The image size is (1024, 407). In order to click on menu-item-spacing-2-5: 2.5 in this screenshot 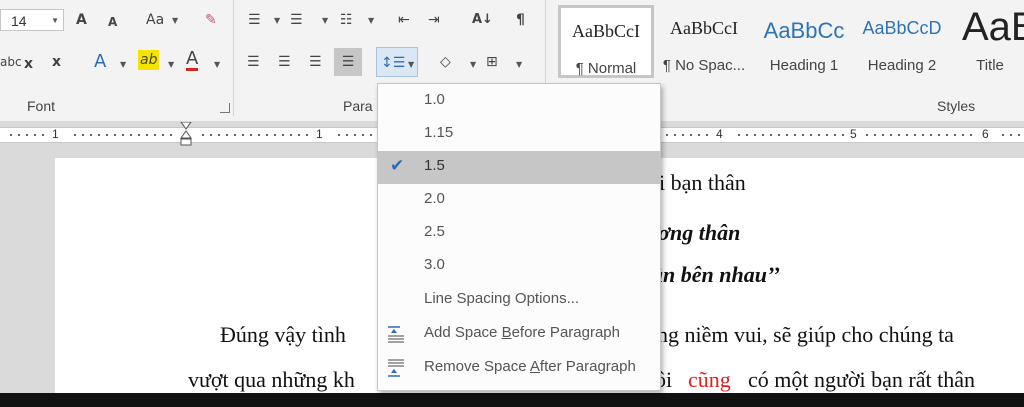, I will do `click(519, 233)`.